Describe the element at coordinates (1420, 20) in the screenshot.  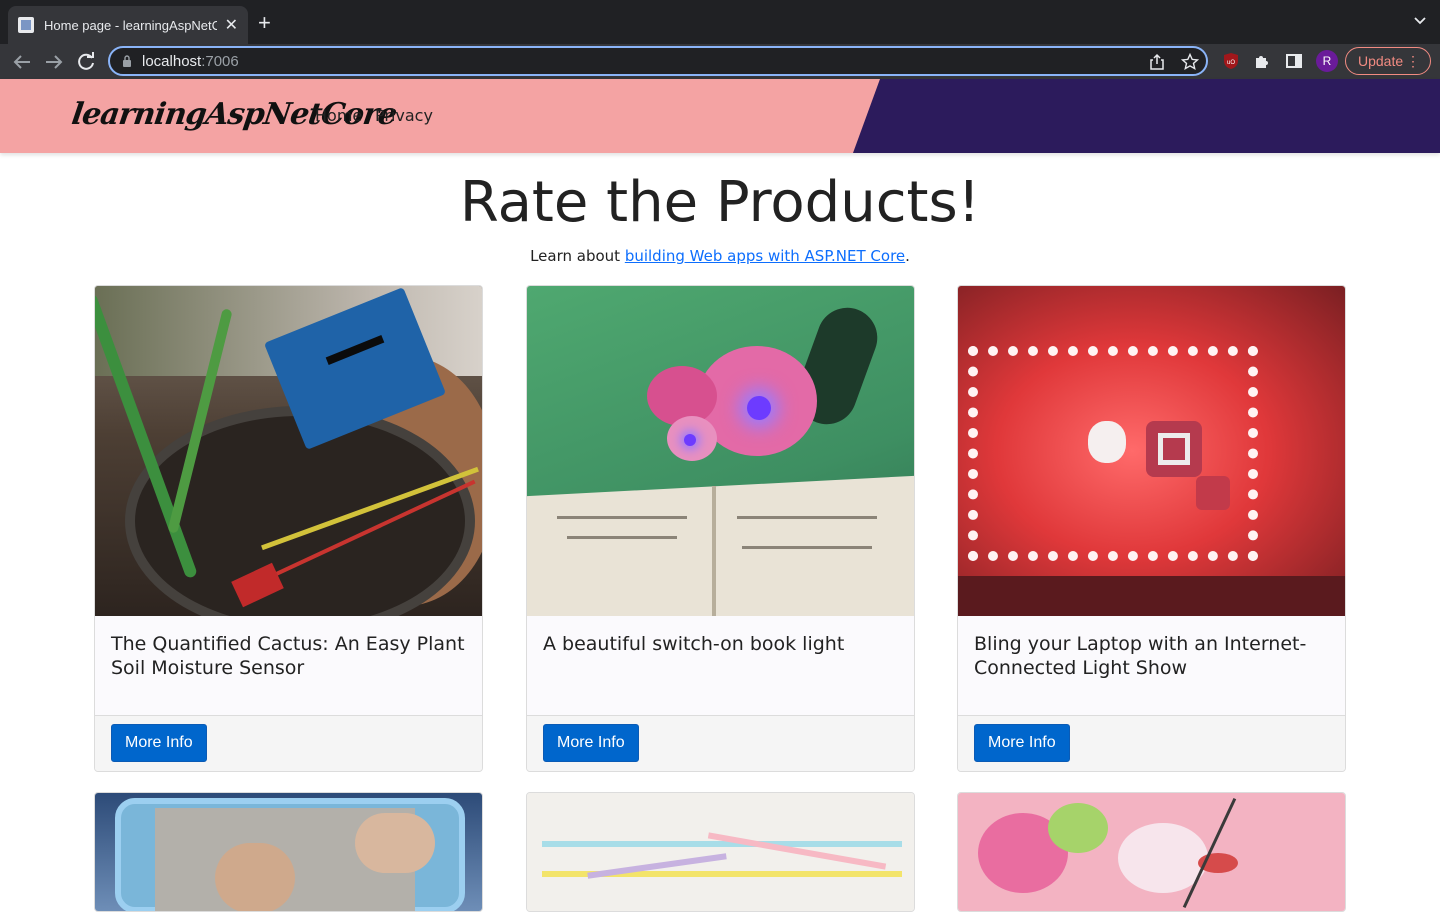
I see `chevron-down-icon` at that location.